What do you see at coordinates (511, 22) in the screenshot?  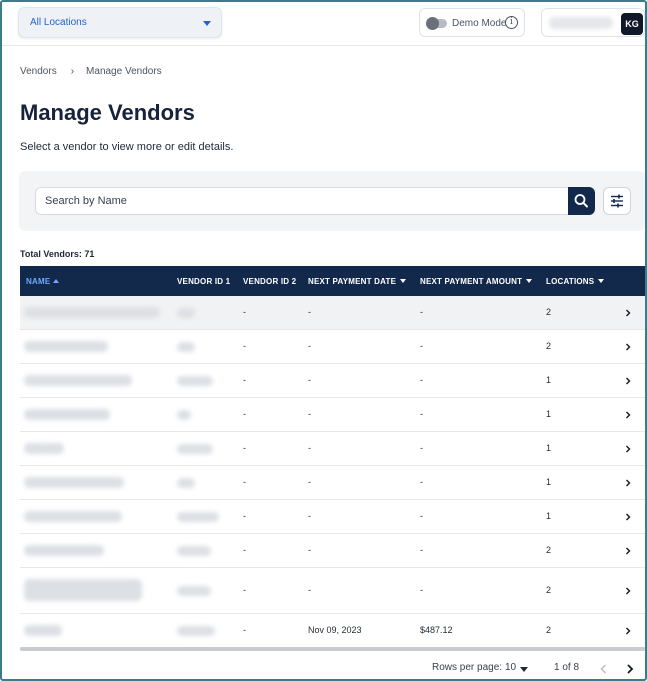 I see `info-icon: i` at bounding box center [511, 22].